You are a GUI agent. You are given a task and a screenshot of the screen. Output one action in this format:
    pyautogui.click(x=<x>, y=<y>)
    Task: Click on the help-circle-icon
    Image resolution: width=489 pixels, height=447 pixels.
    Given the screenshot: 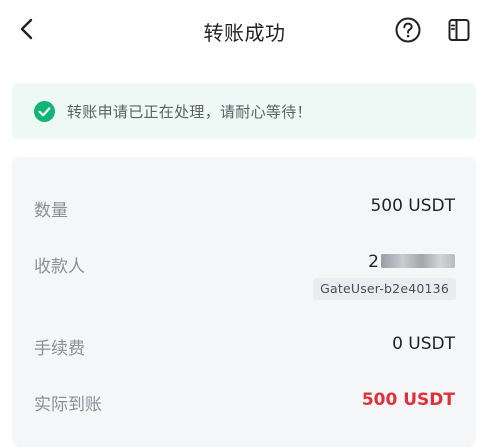 What is the action you would take?
    pyautogui.click(x=408, y=30)
    